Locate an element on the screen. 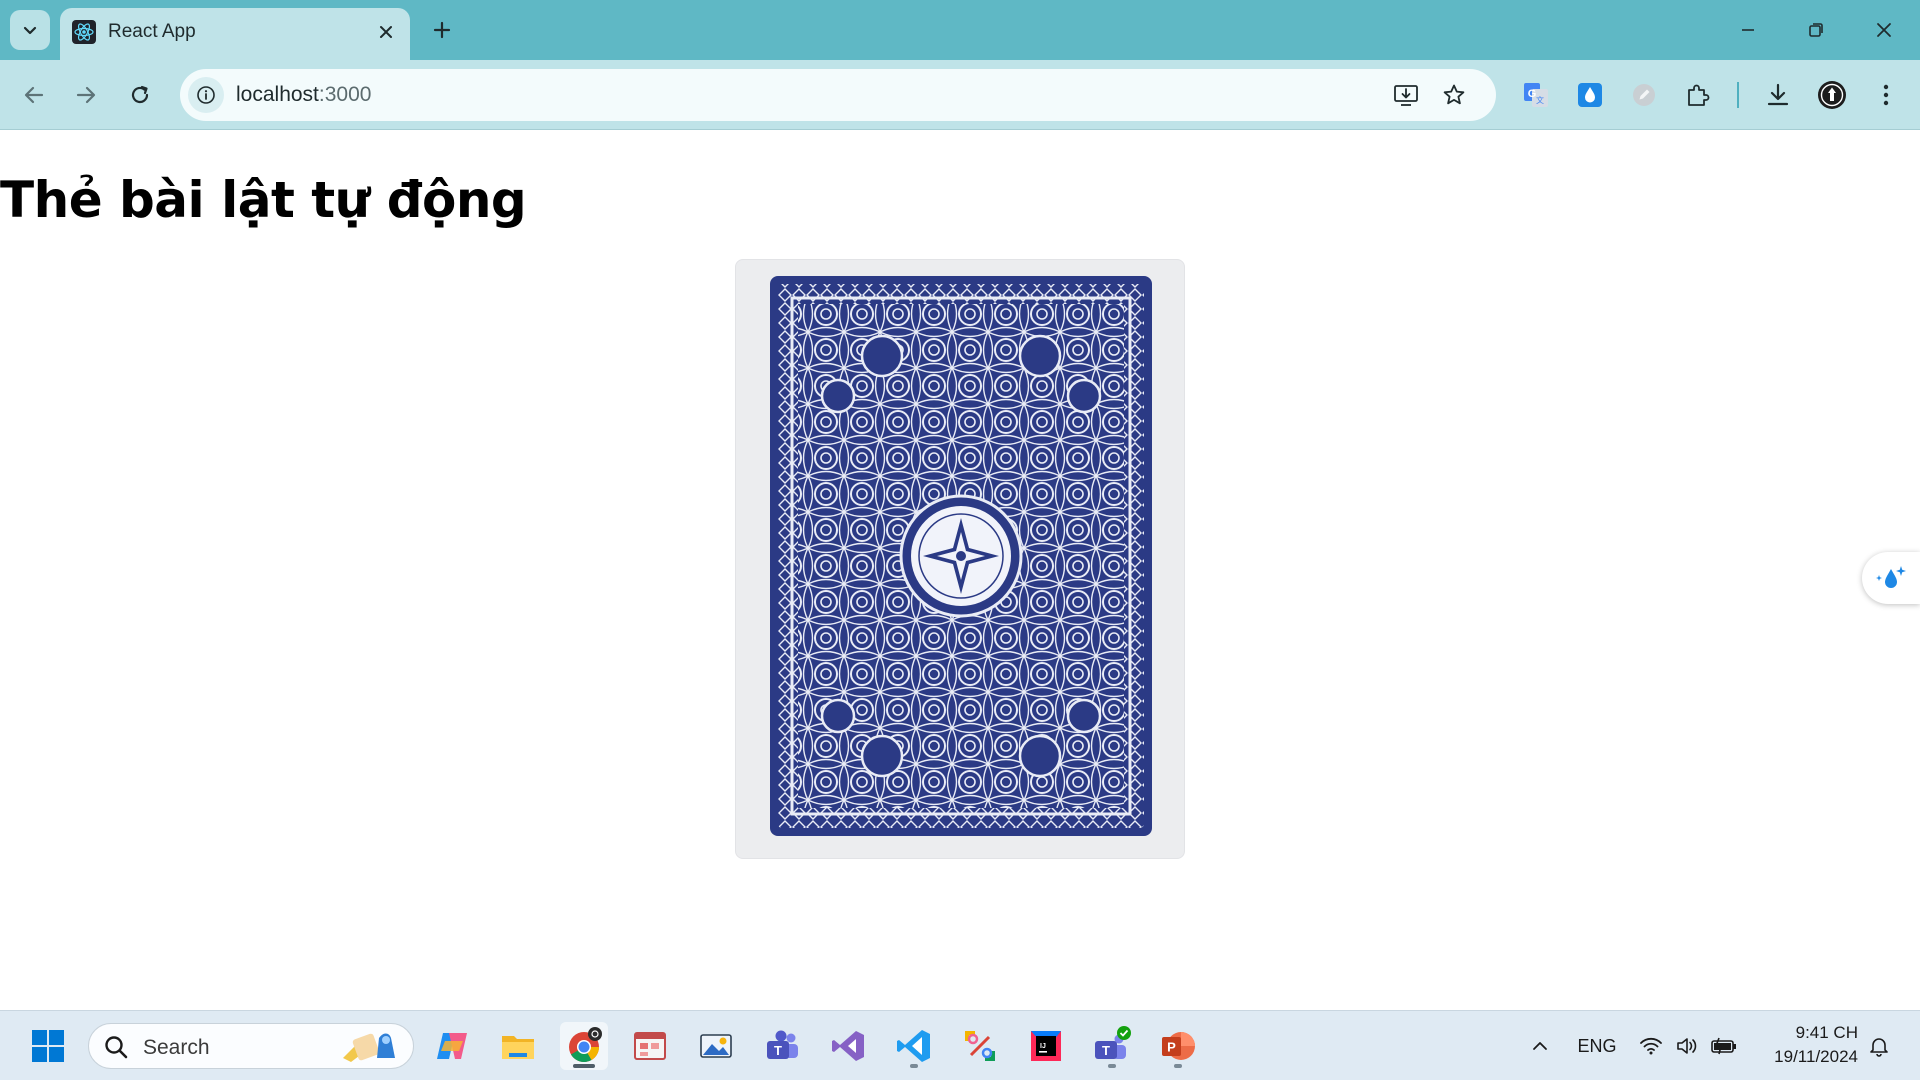 The height and width of the screenshot is (1080, 1920). download-icon is located at coordinates (1778, 94).